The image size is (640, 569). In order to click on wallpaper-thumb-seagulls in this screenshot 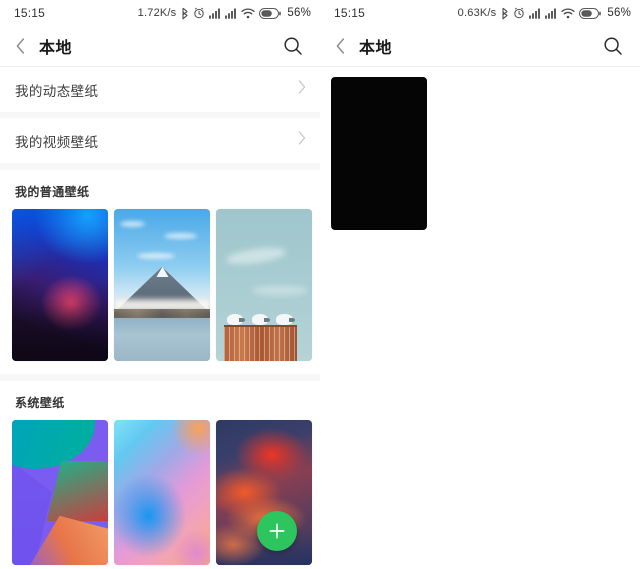, I will do `click(264, 285)`.